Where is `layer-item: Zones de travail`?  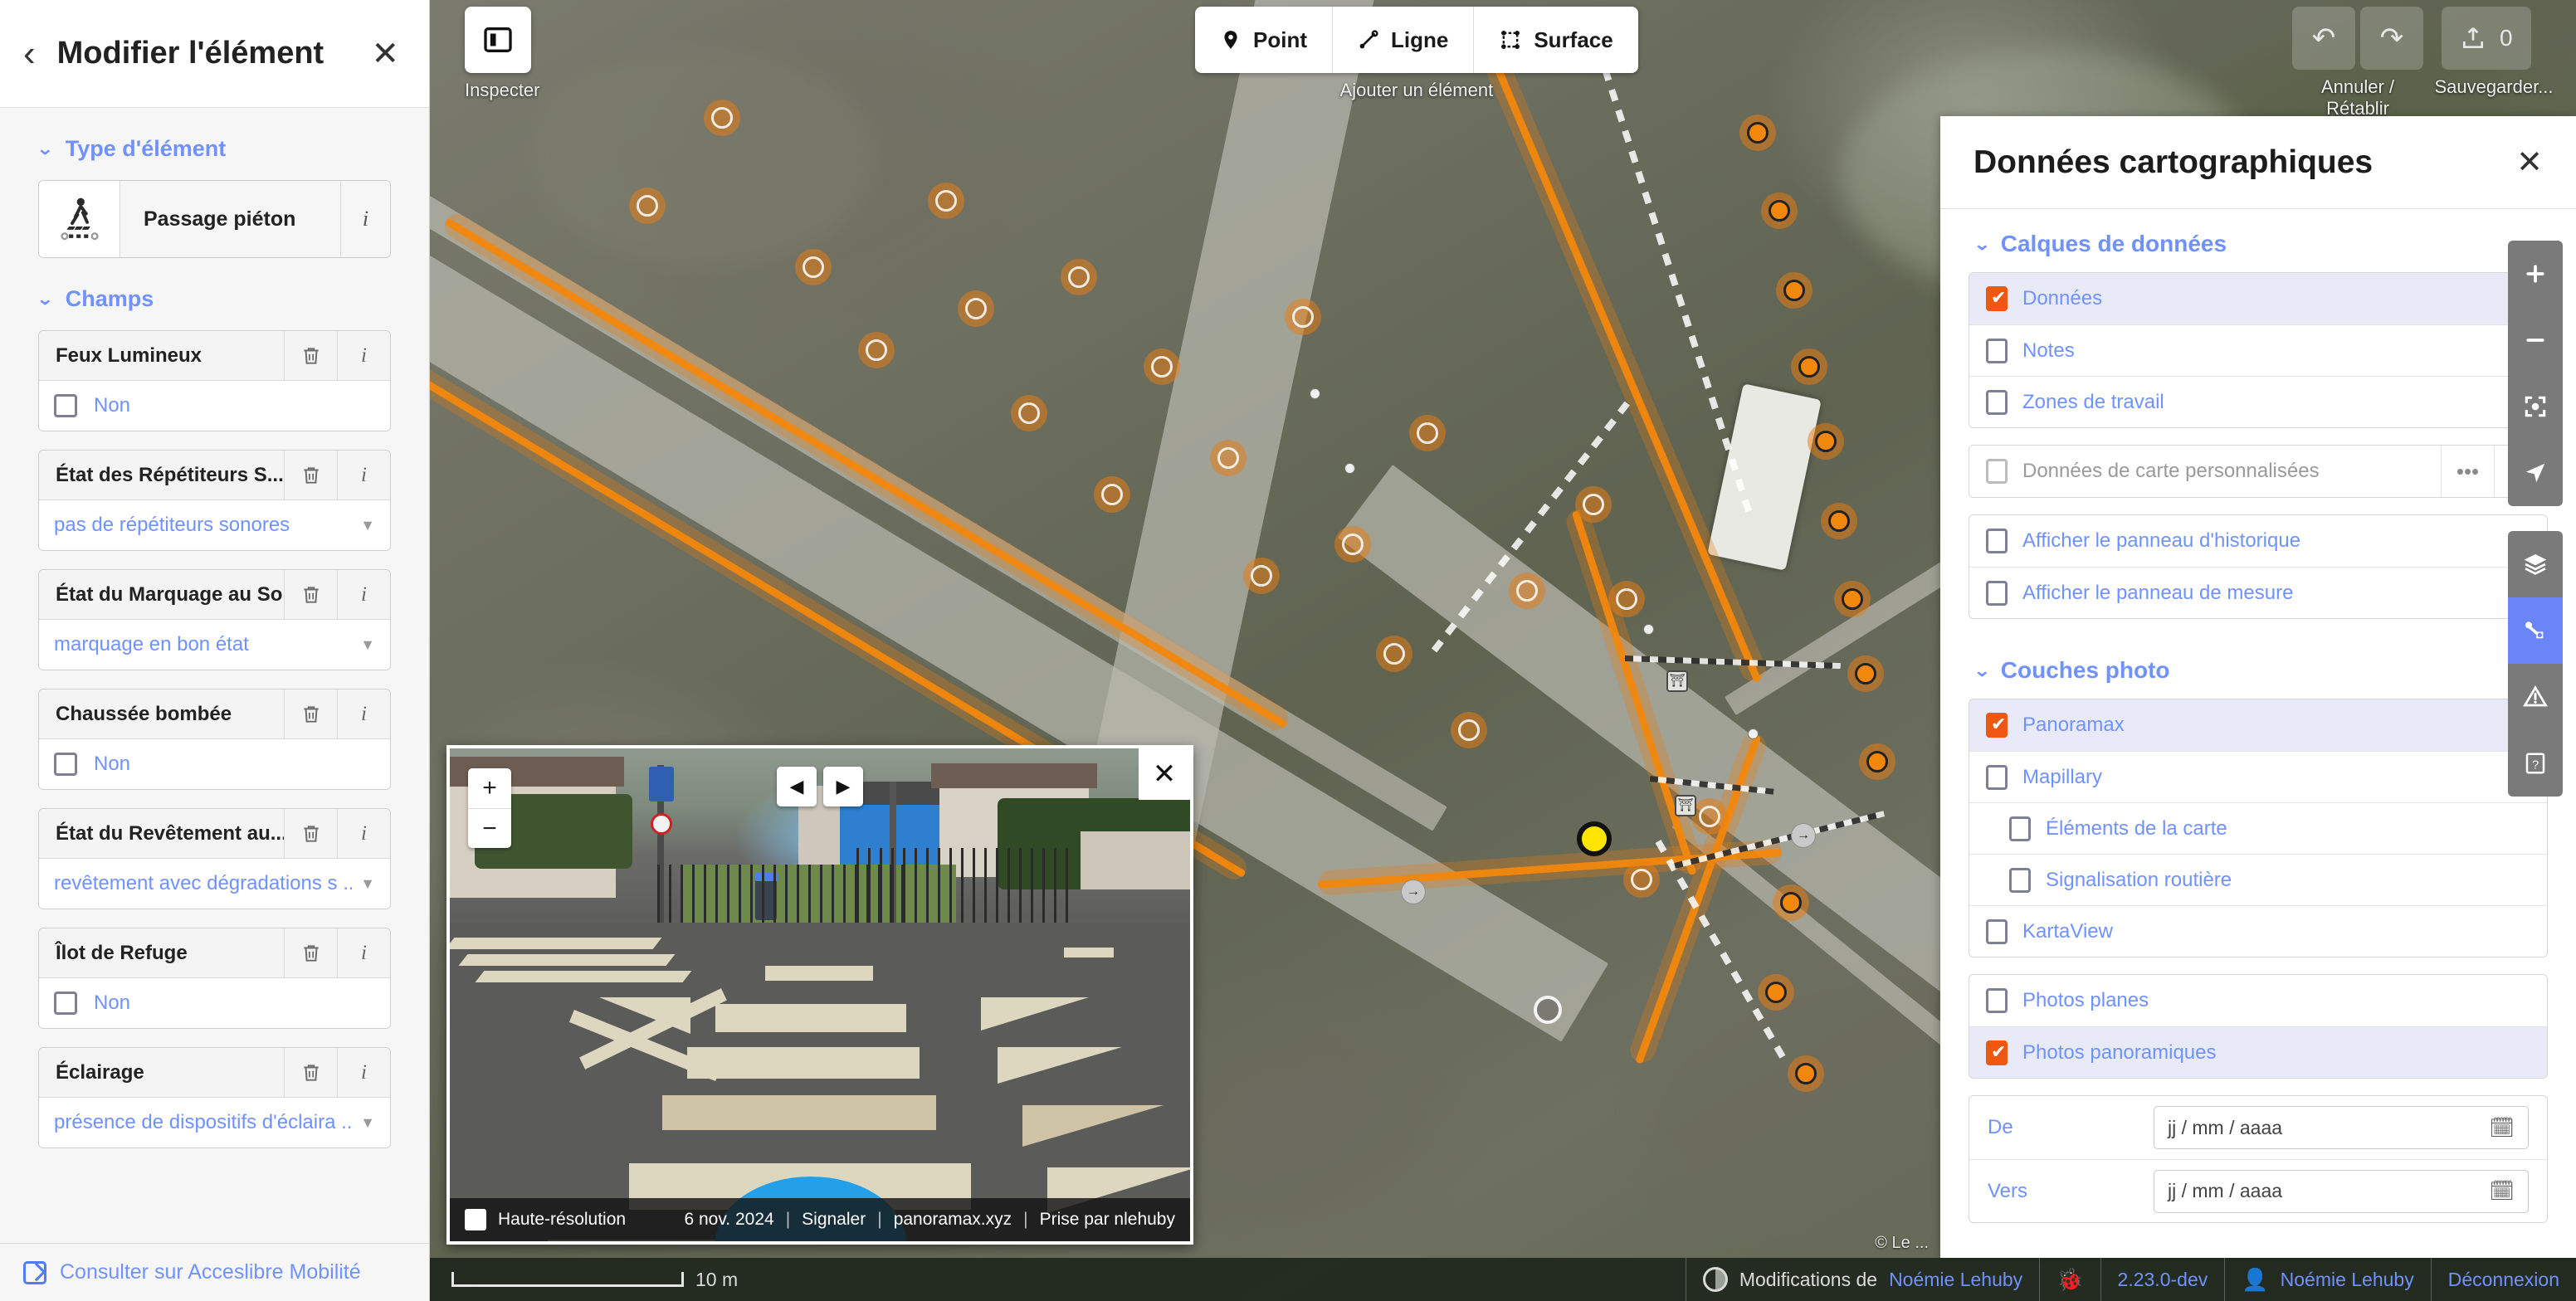
layer-item: Zones de travail is located at coordinates (2258, 401).